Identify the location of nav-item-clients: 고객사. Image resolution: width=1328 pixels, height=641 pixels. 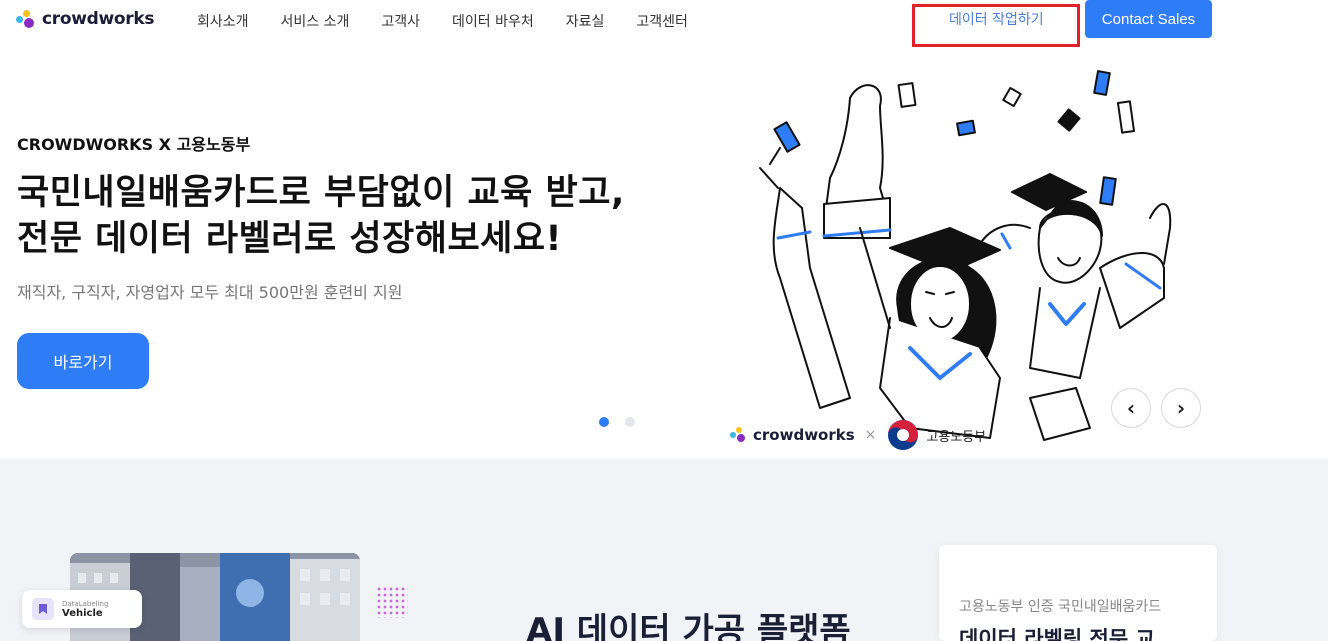
(400, 21).